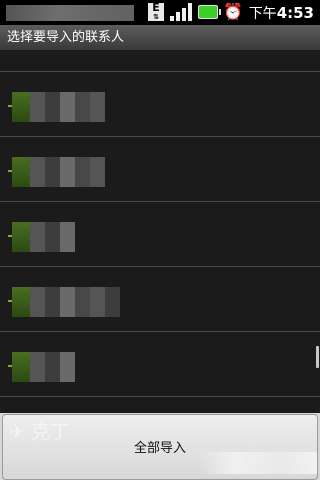 The width and height of the screenshot is (320, 480). I want to click on signal-icon, so click(181, 12).